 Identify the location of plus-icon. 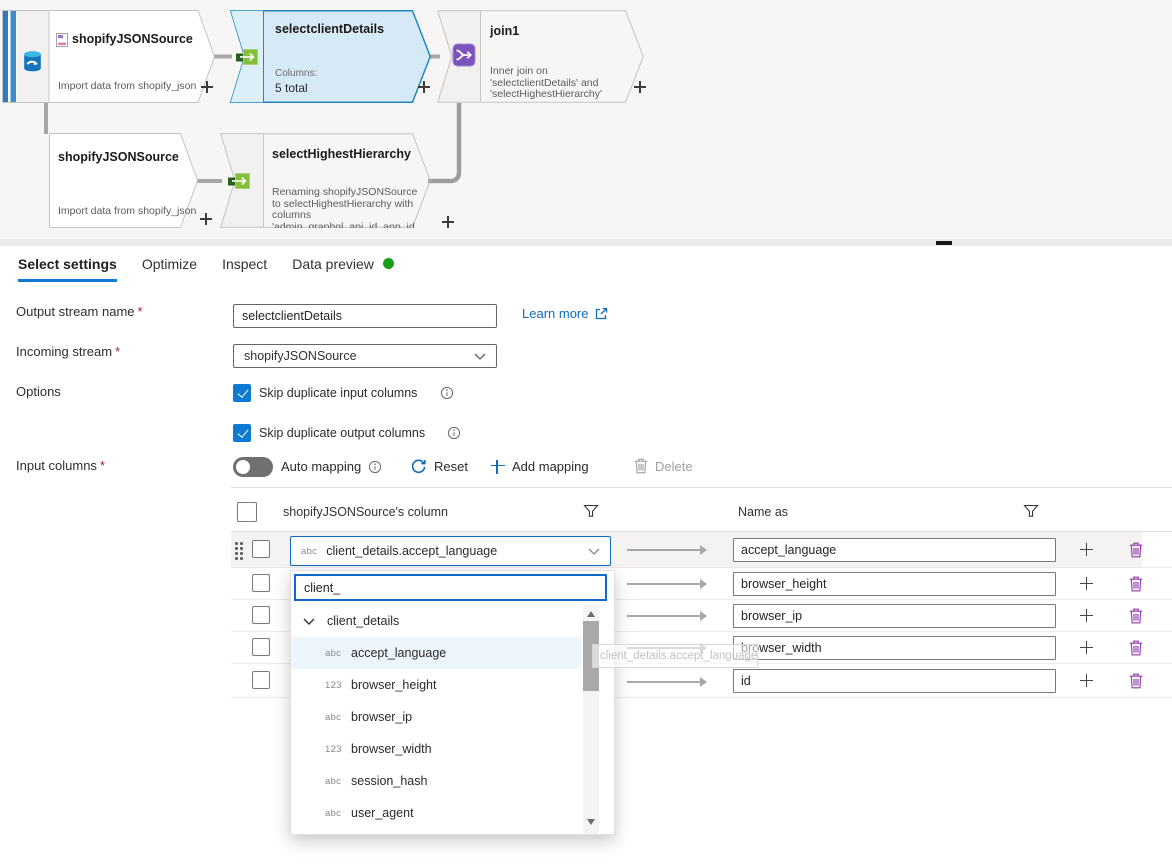
(498, 466).